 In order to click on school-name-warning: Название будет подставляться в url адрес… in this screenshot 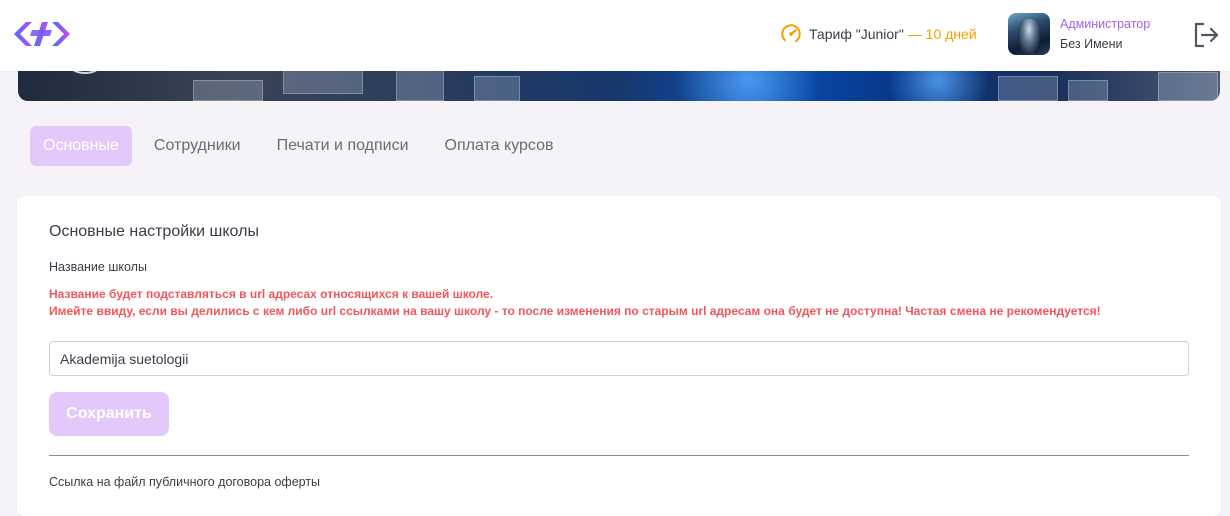, I will do `click(575, 303)`.